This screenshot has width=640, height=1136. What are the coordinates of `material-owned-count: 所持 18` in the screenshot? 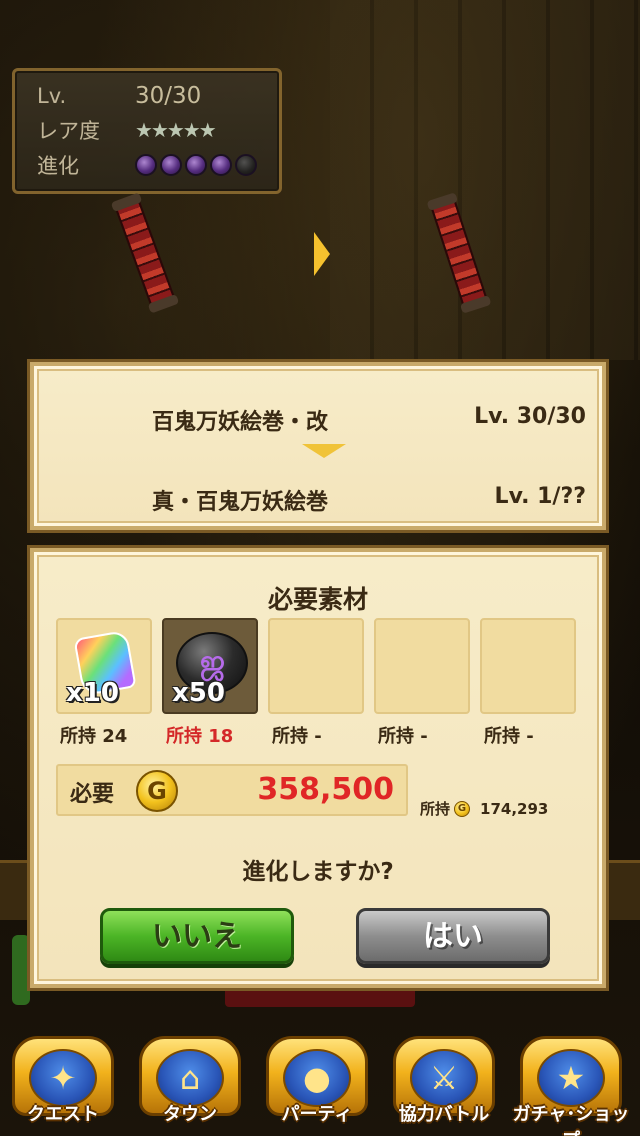 It's located at (200, 736).